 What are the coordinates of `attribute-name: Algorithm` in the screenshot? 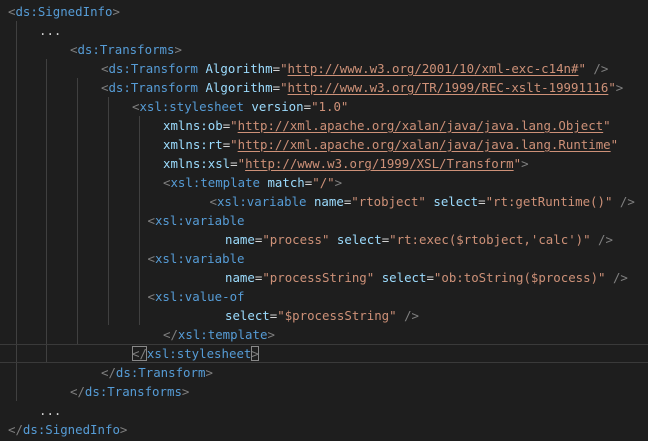 It's located at (239, 68).